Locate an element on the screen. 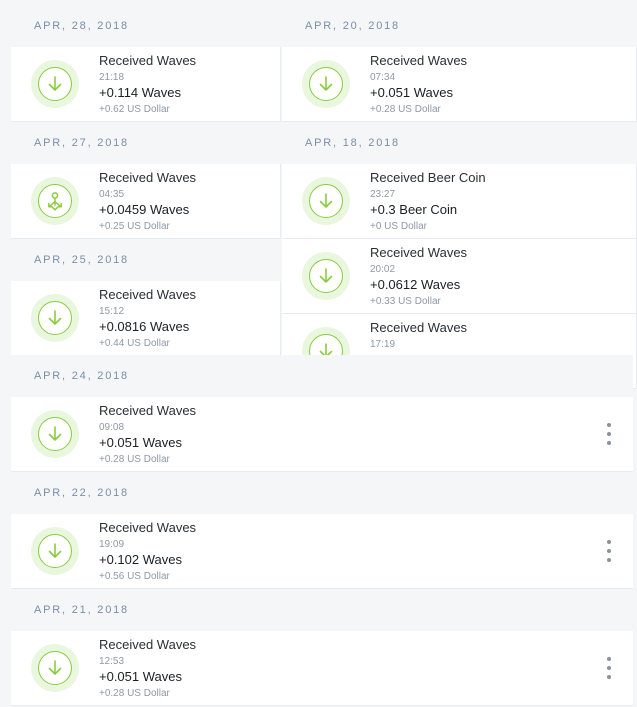 The image size is (637, 707). date-group-header: APR, 27, 2018 is located at coordinates (146, 143).